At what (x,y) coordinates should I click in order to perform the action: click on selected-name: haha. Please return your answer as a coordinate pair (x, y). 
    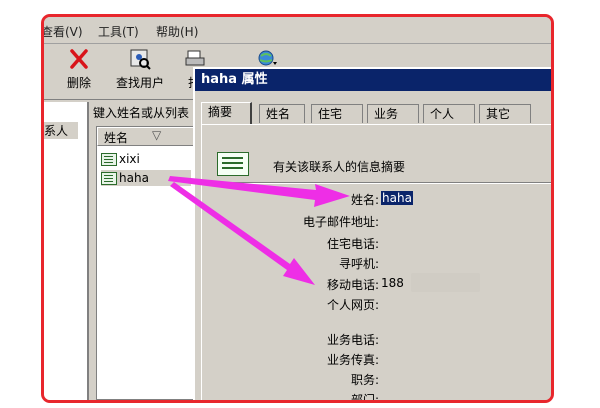
    Looking at the image, I should click on (397, 198).